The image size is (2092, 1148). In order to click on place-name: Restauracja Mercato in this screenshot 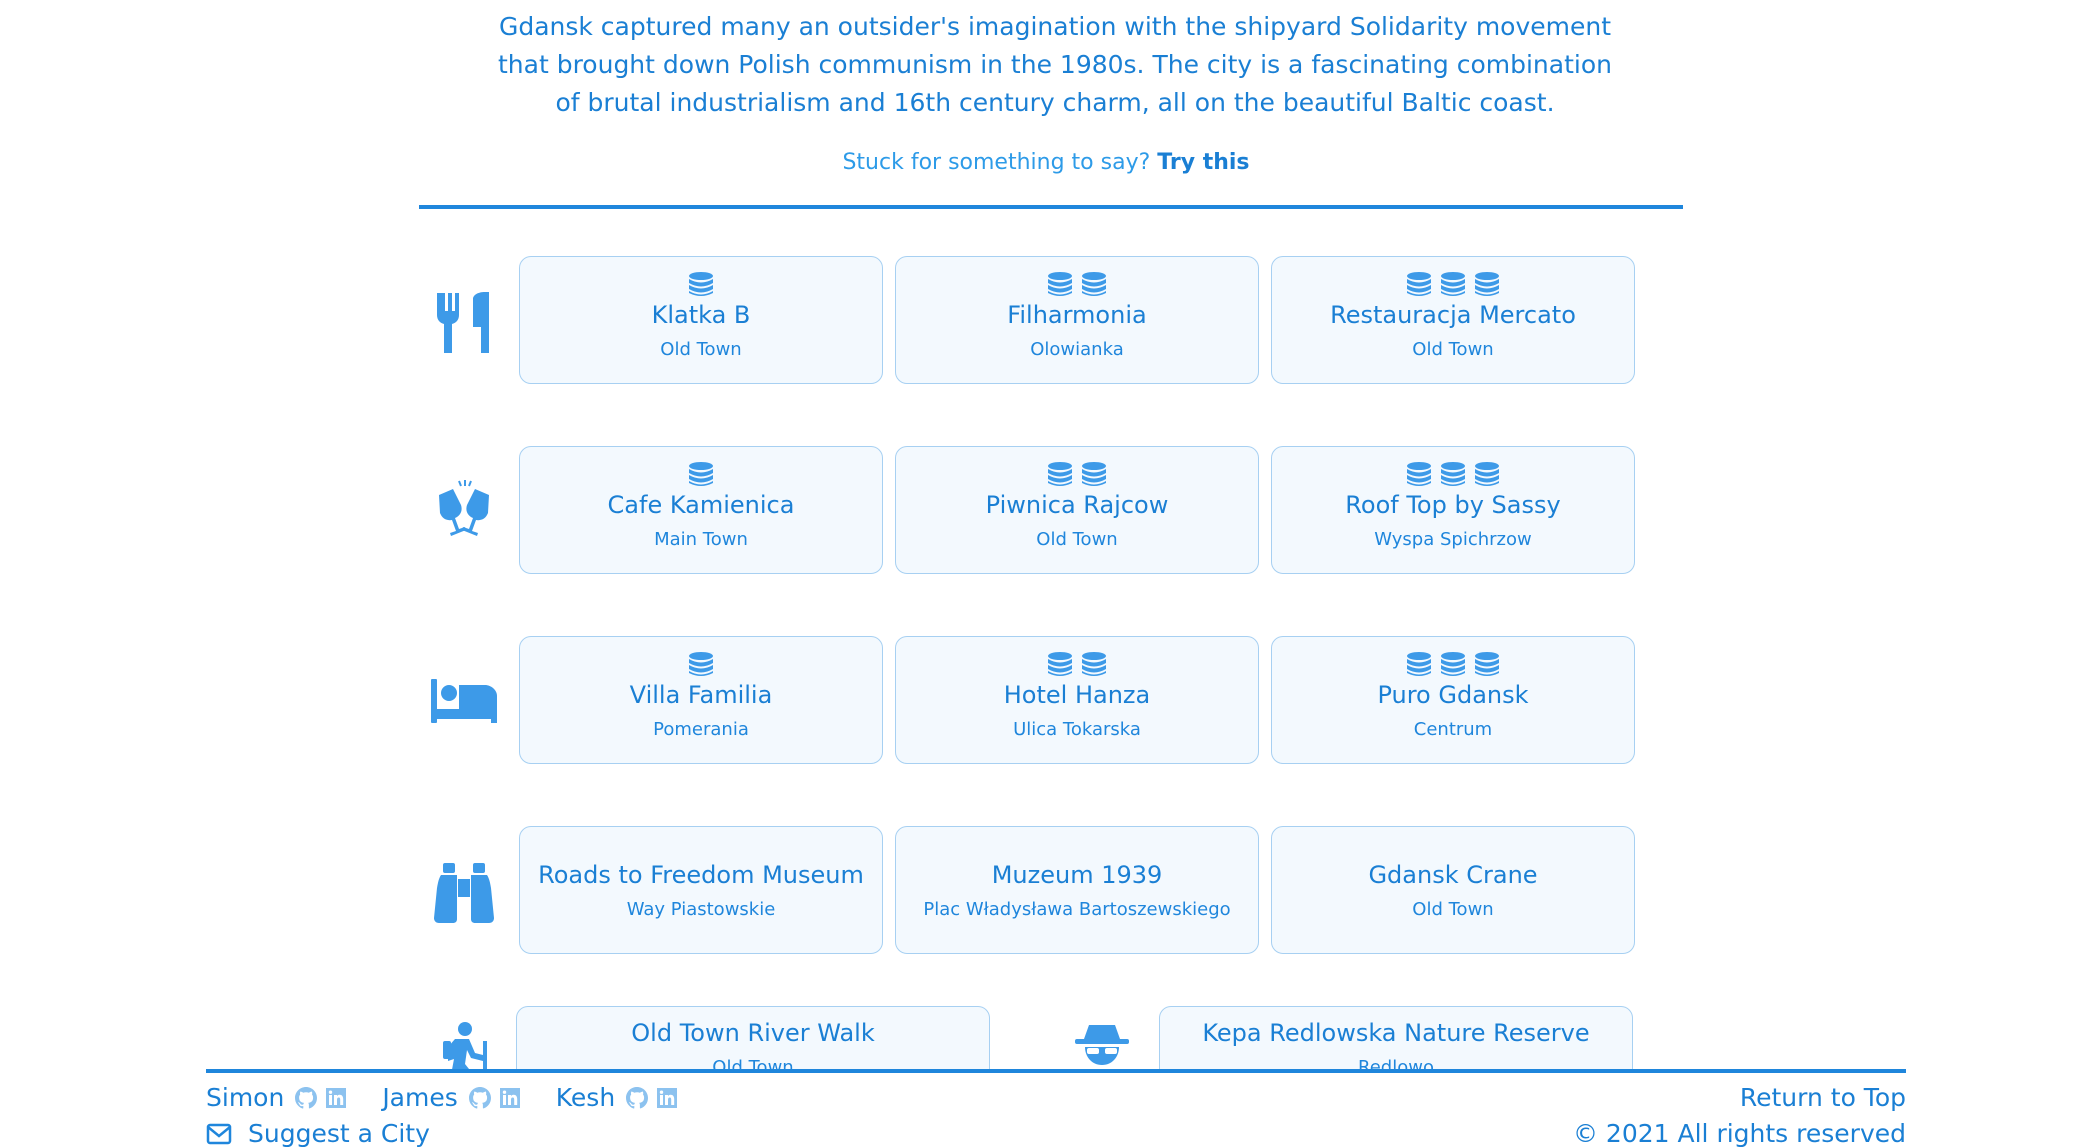, I will do `click(1453, 315)`.